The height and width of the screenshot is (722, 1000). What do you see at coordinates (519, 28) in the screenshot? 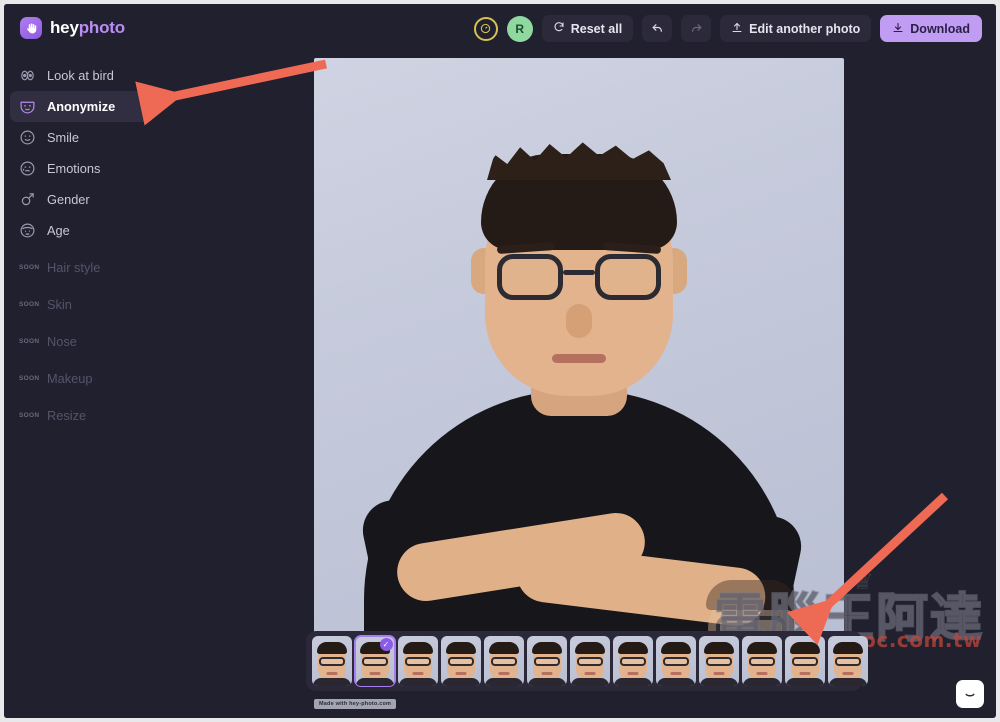
I see `avatar: R` at bounding box center [519, 28].